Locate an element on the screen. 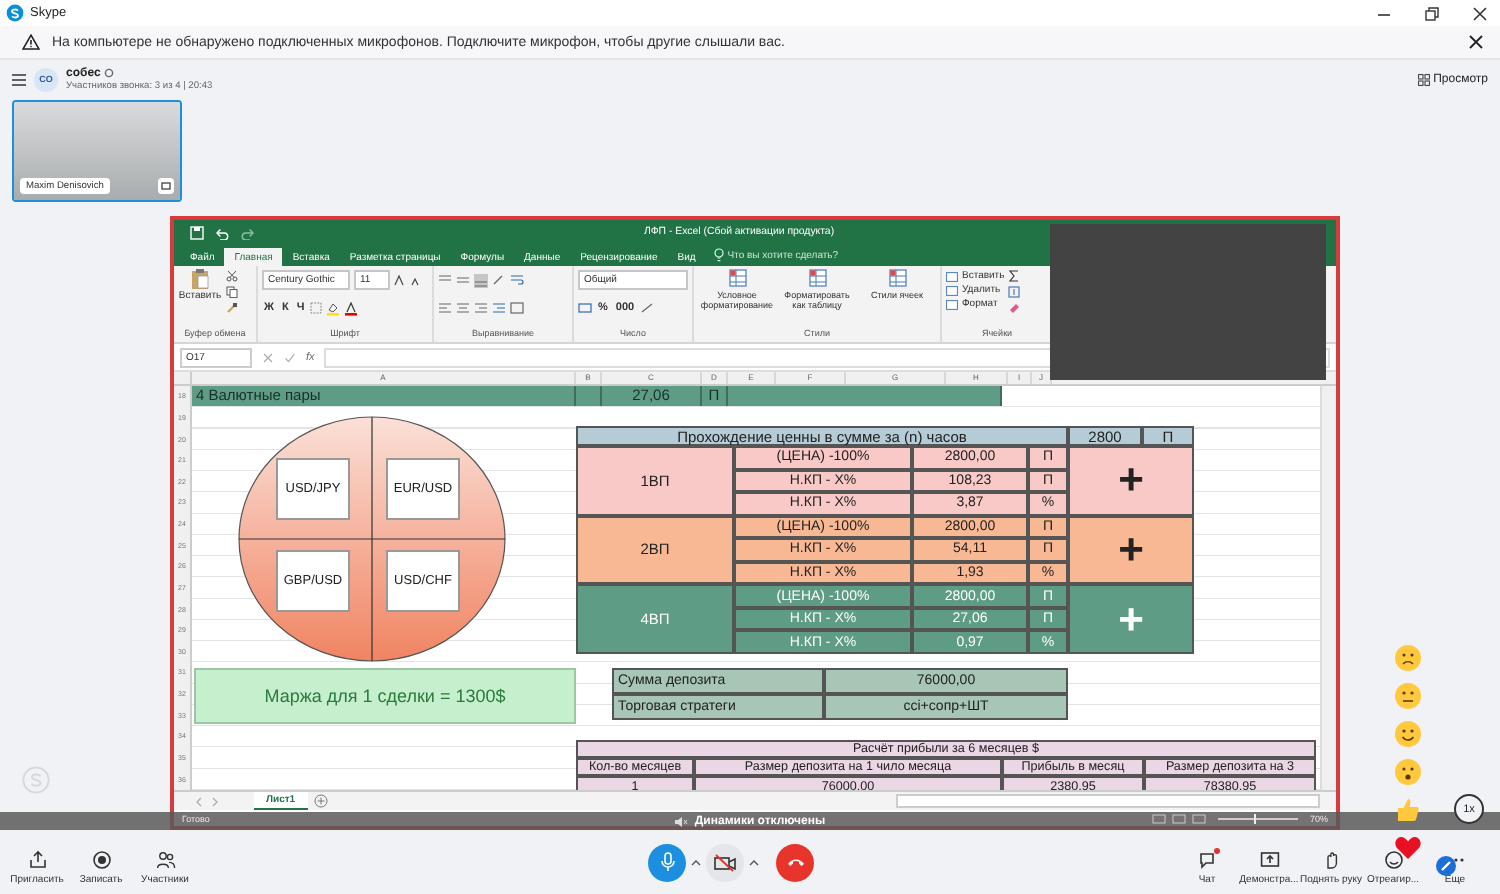 This screenshot has height=894, width=1500. redo-icon is located at coordinates (248, 232).